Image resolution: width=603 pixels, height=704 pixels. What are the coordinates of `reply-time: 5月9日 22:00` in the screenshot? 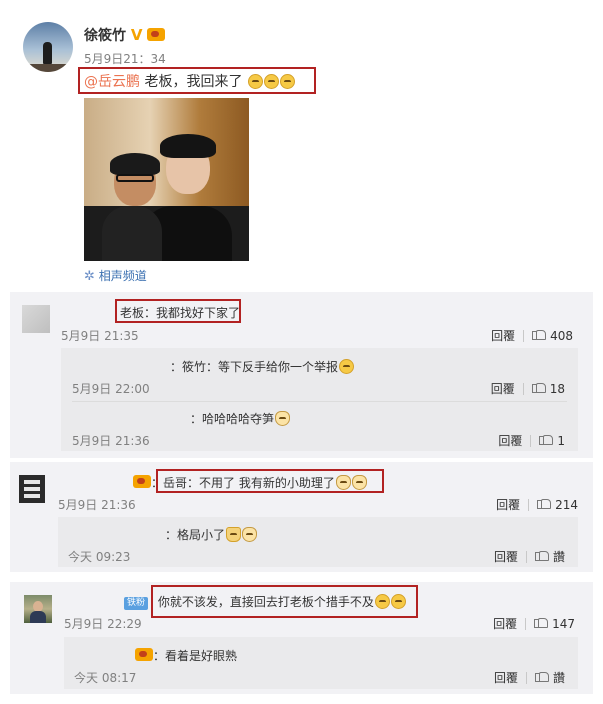 It's located at (111, 389).